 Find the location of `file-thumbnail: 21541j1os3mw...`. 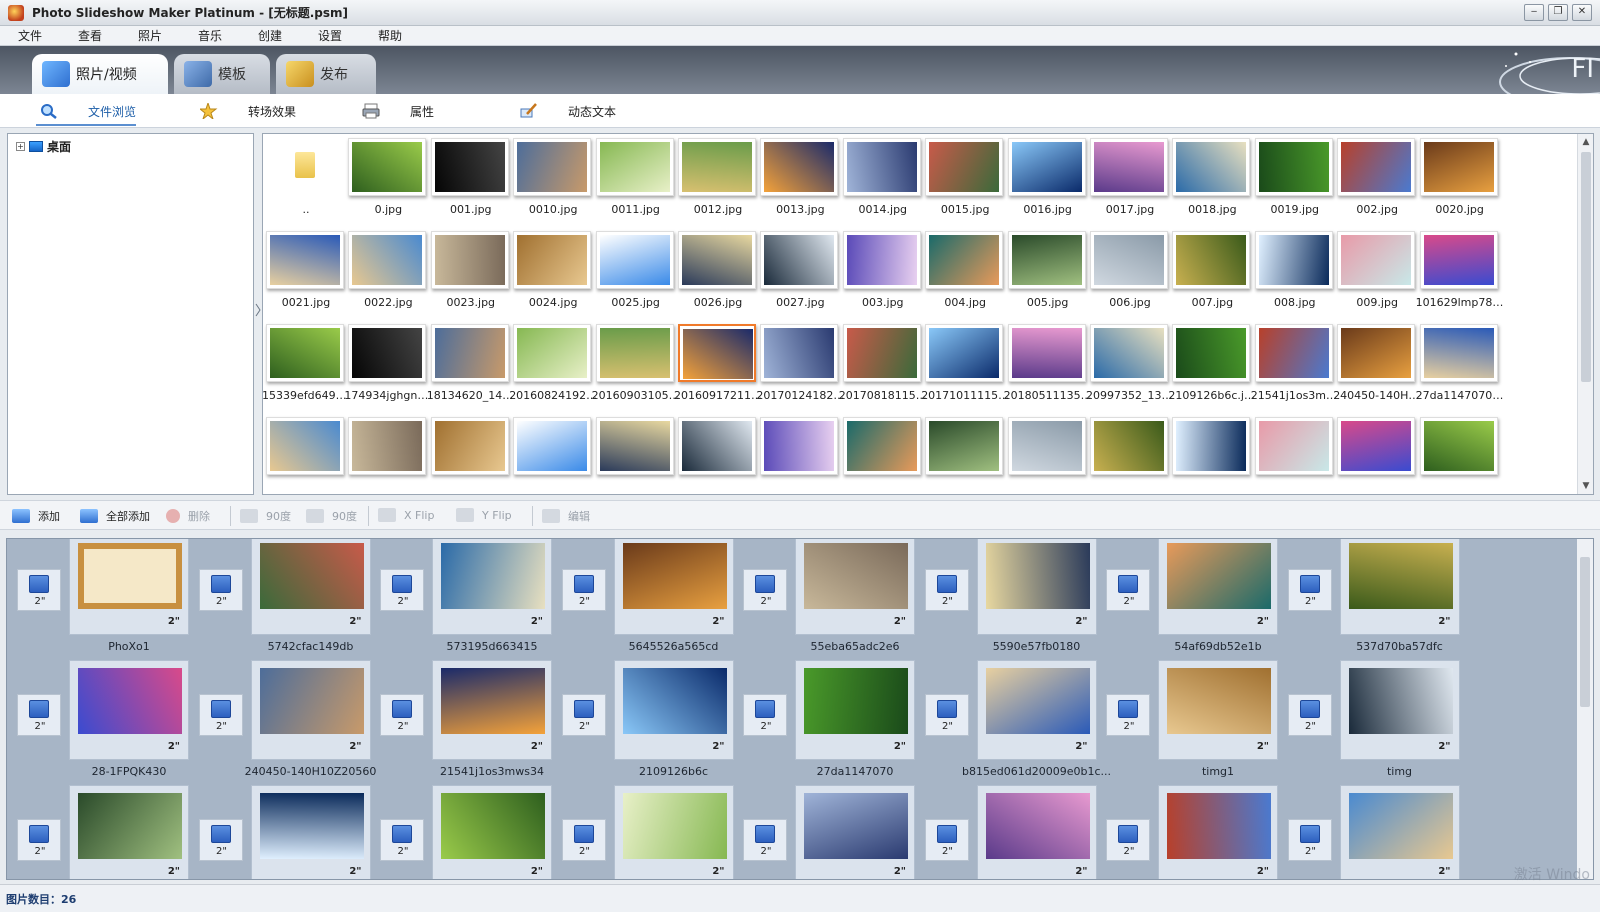

file-thumbnail: 21541j1os3mw... is located at coordinates (1295, 366).